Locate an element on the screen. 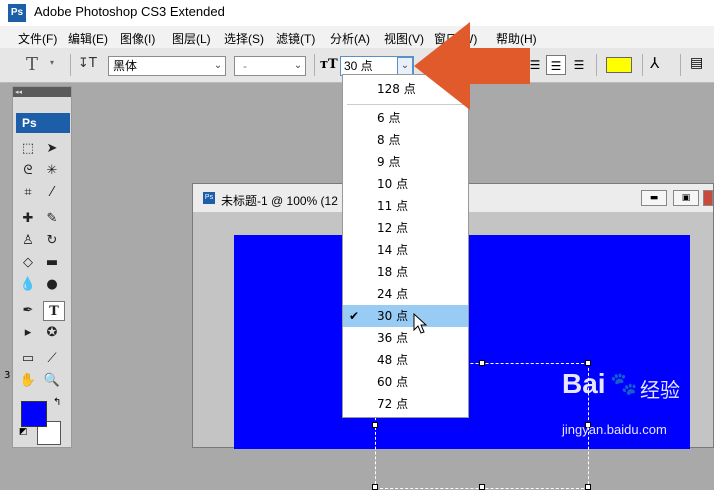 Image resolution: width=714 pixels, height=490 pixels. list-item: 36 点 is located at coordinates (405, 338).